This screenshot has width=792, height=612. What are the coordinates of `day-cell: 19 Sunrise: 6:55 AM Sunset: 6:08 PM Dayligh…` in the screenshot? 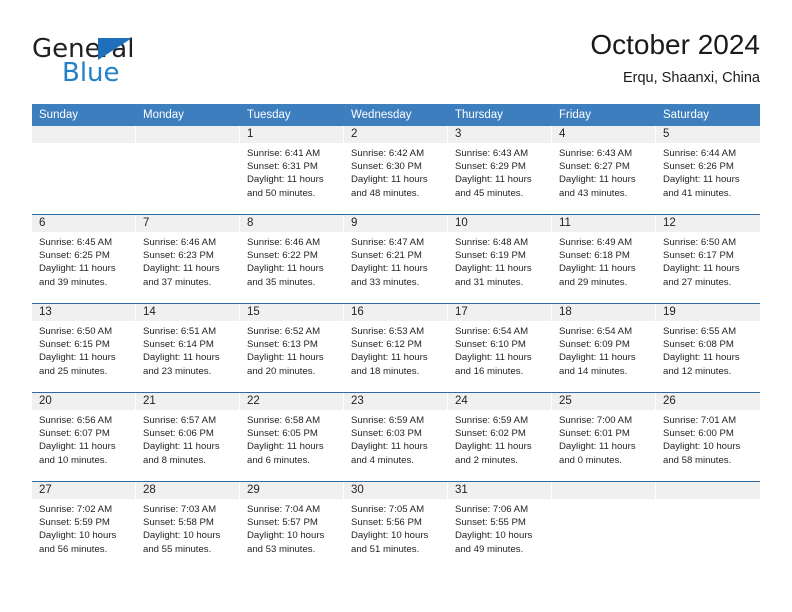 It's located at (708, 348).